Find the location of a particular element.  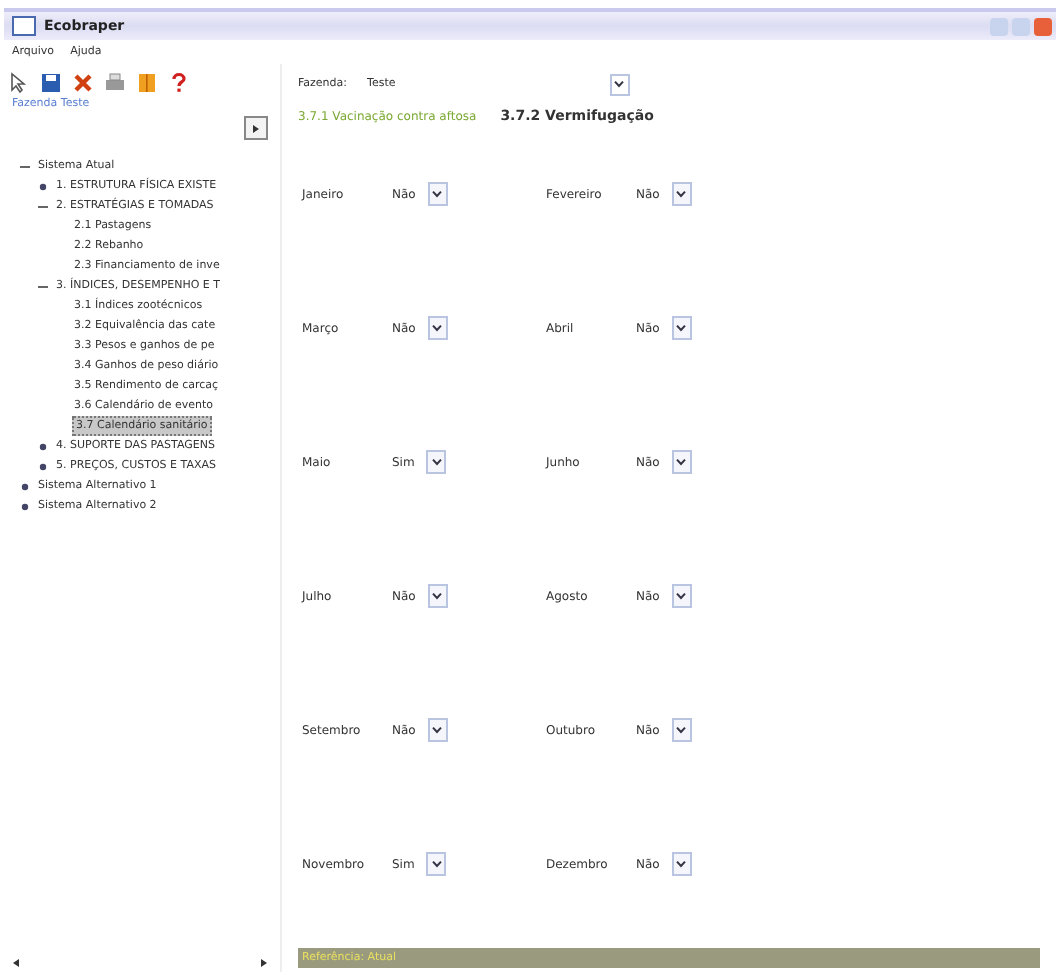

scroll-right-icon is located at coordinates (264, 962).